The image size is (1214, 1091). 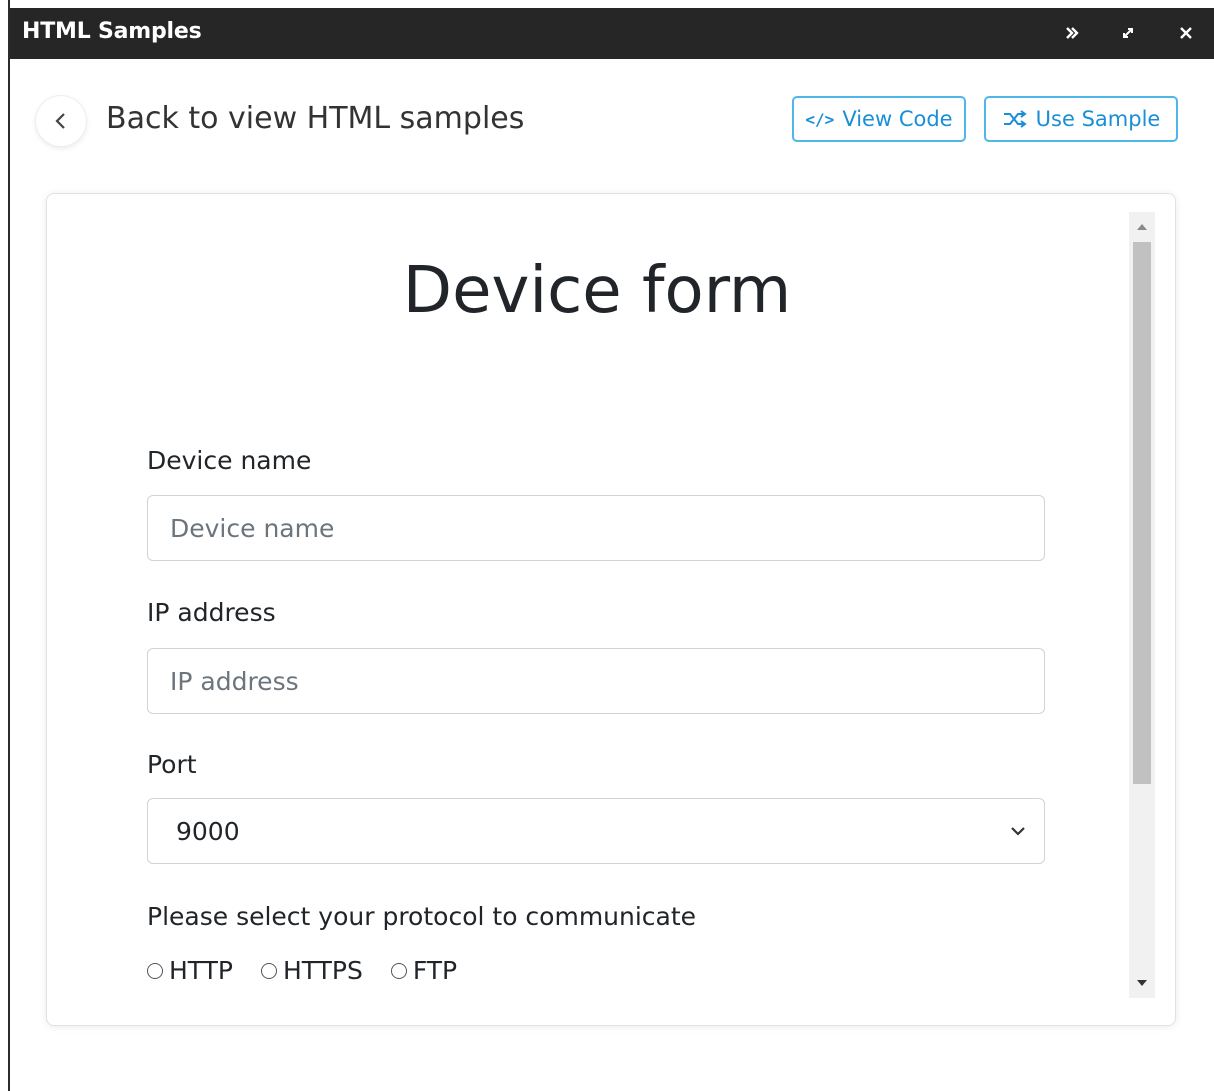 What do you see at coordinates (596, 528) in the screenshot?
I see `device-name-input` at bounding box center [596, 528].